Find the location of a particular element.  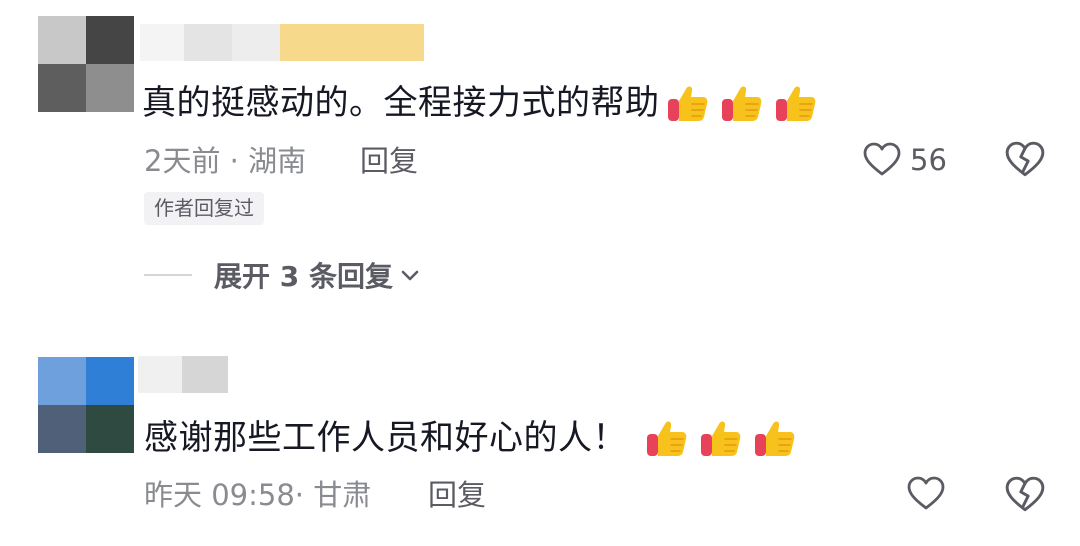

like-button is located at coordinates (930, 494).